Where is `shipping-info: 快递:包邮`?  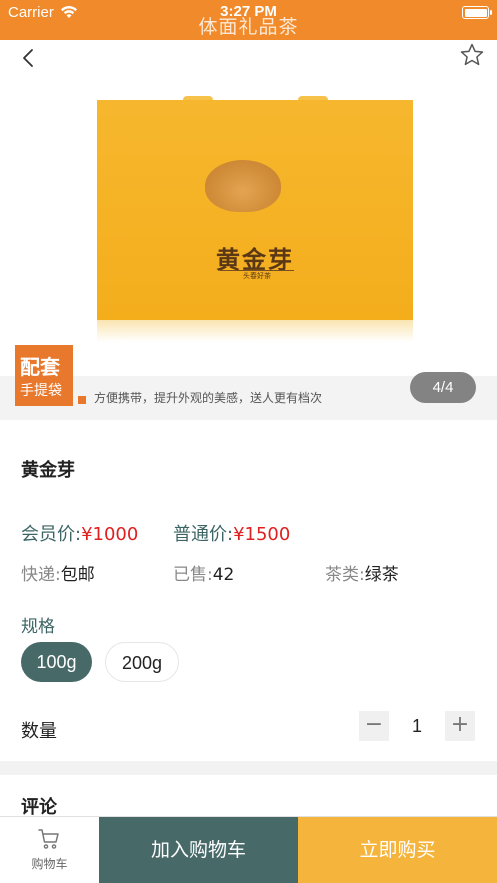 shipping-info: 快递:包邮 is located at coordinates (58, 572).